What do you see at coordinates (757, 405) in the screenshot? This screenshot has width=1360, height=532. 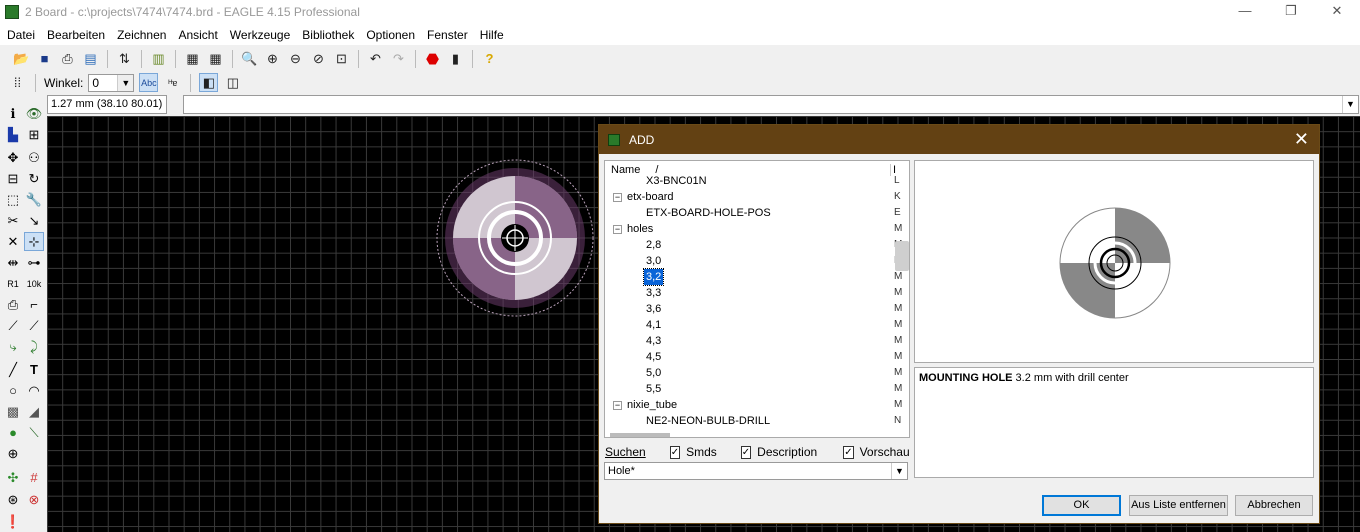 I see `tree-group-row: − nixie_tube M` at bounding box center [757, 405].